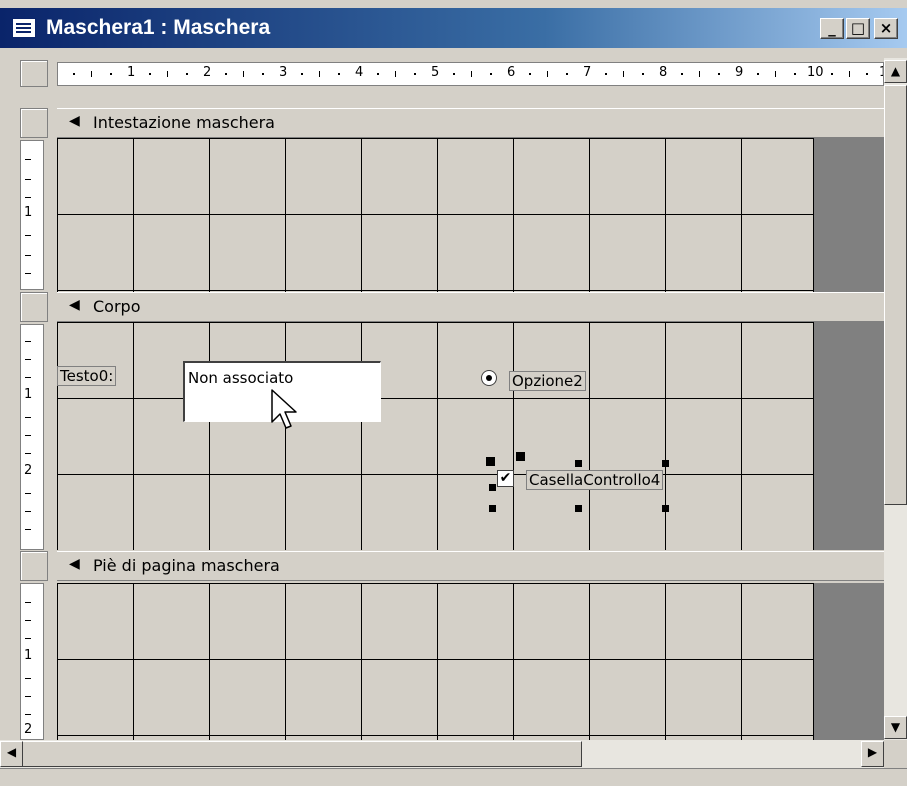 The width and height of the screenshot is (907, 786). I want to click on label-opzione2: Opzione2, so click(547, 381).